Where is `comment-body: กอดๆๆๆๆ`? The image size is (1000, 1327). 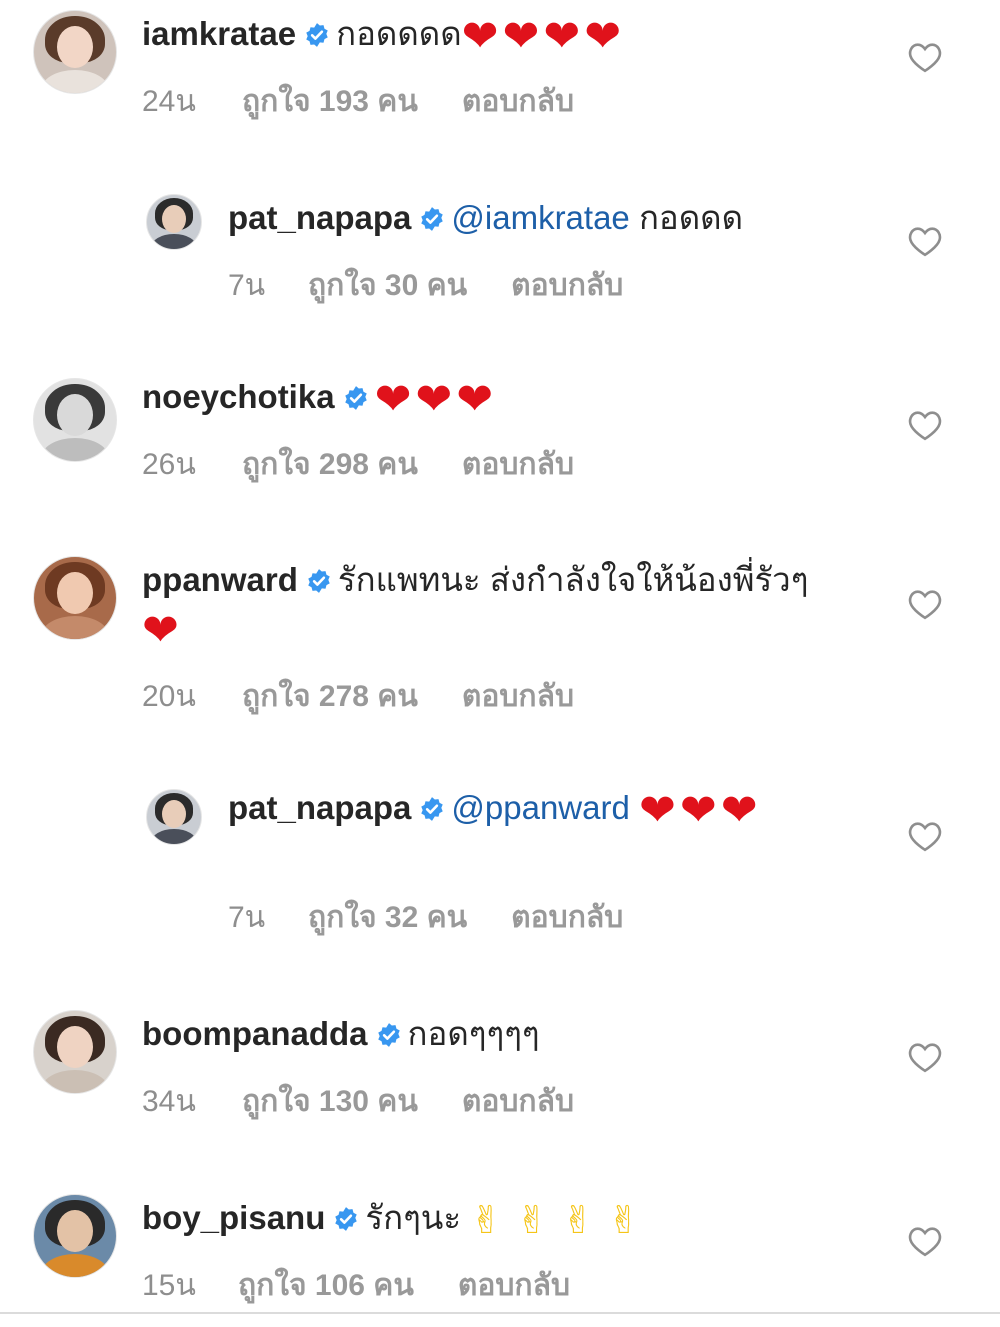 comment-body: กอดๆๆๆๆ is located at coordinates (473, 1033).